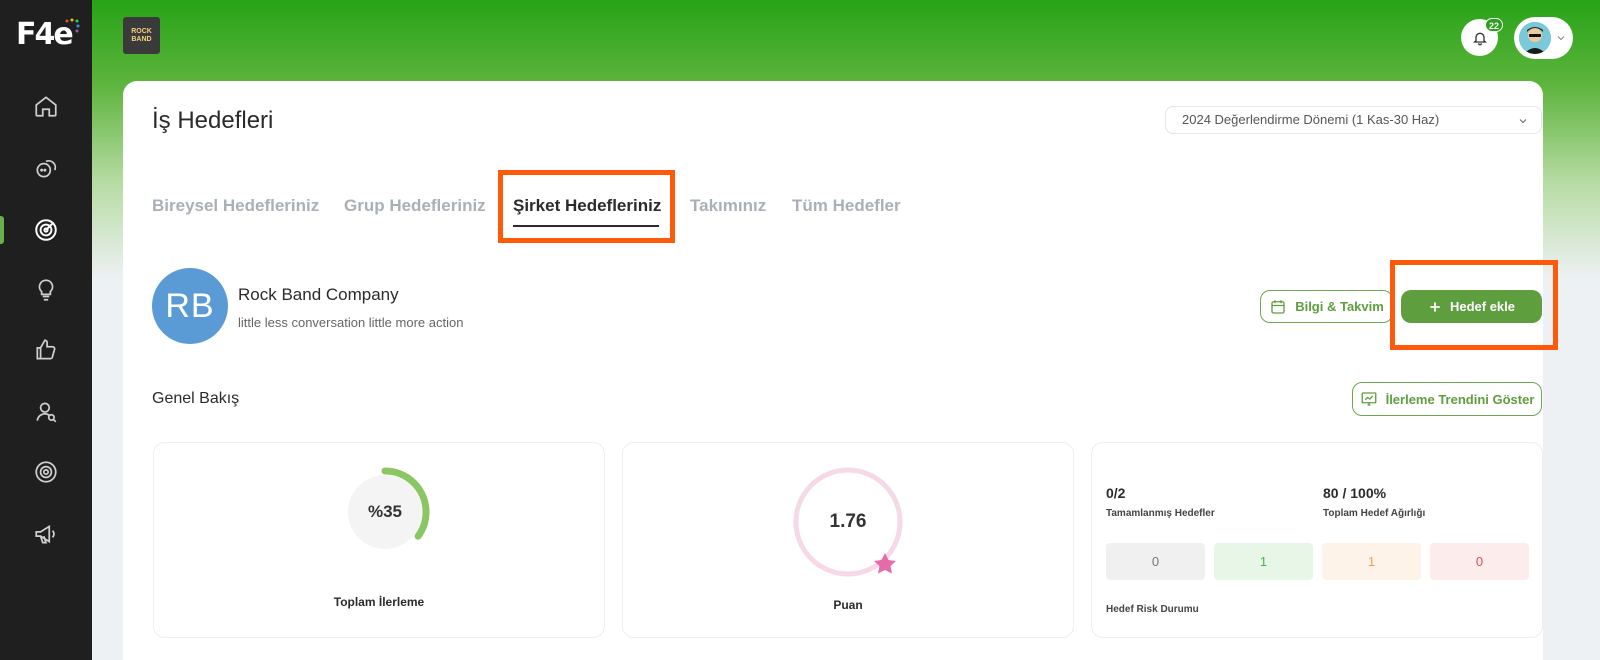 This screenshot has width=1600, height=660. I want to click on progress-label: Toplam İlerleme, so click(379, 602).